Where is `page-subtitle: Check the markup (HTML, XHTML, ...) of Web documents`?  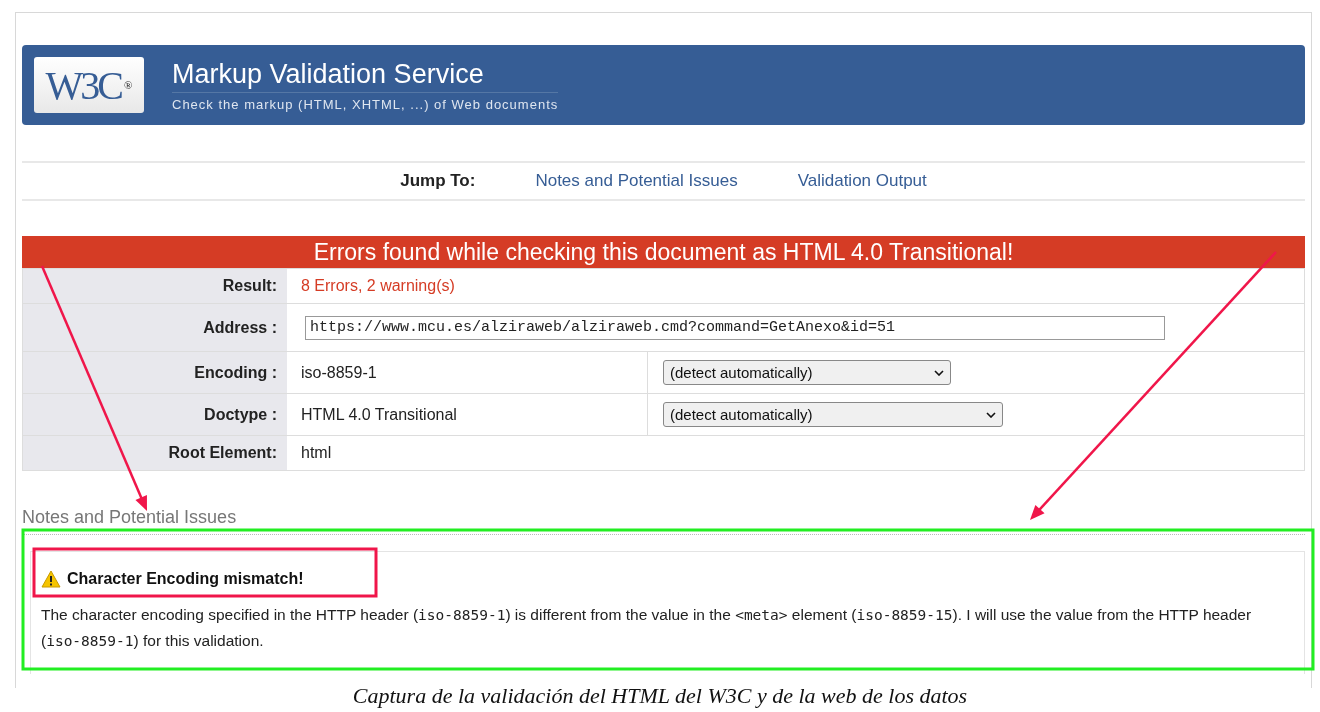 page-subtitle: Check the markup (HTML, XHTML, ...) of Web documents is located at coordinates (365, 104).